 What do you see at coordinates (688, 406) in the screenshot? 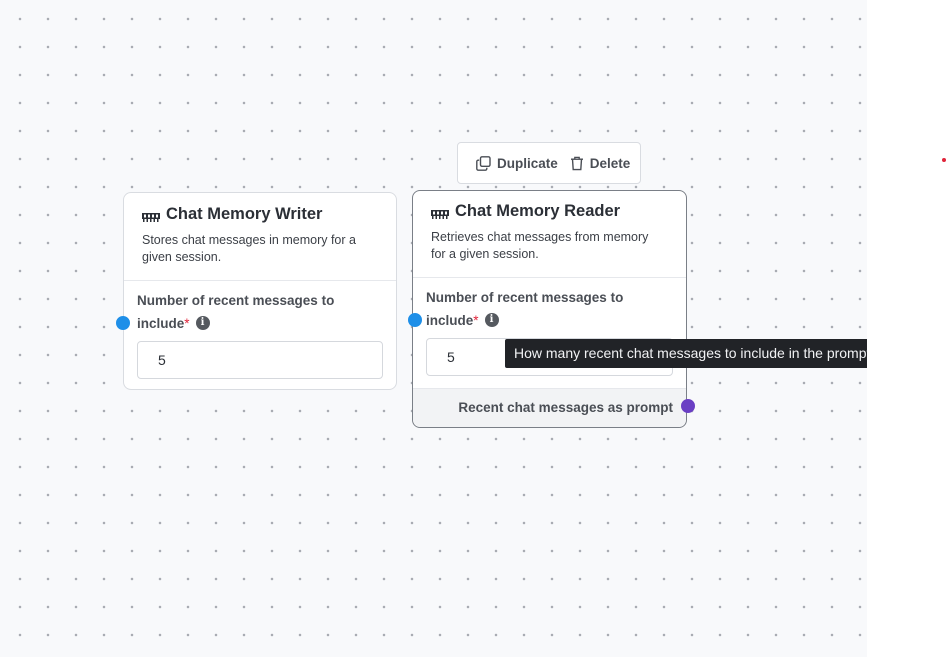
I see `reader-output-handle` at bounding box center [688, 406].